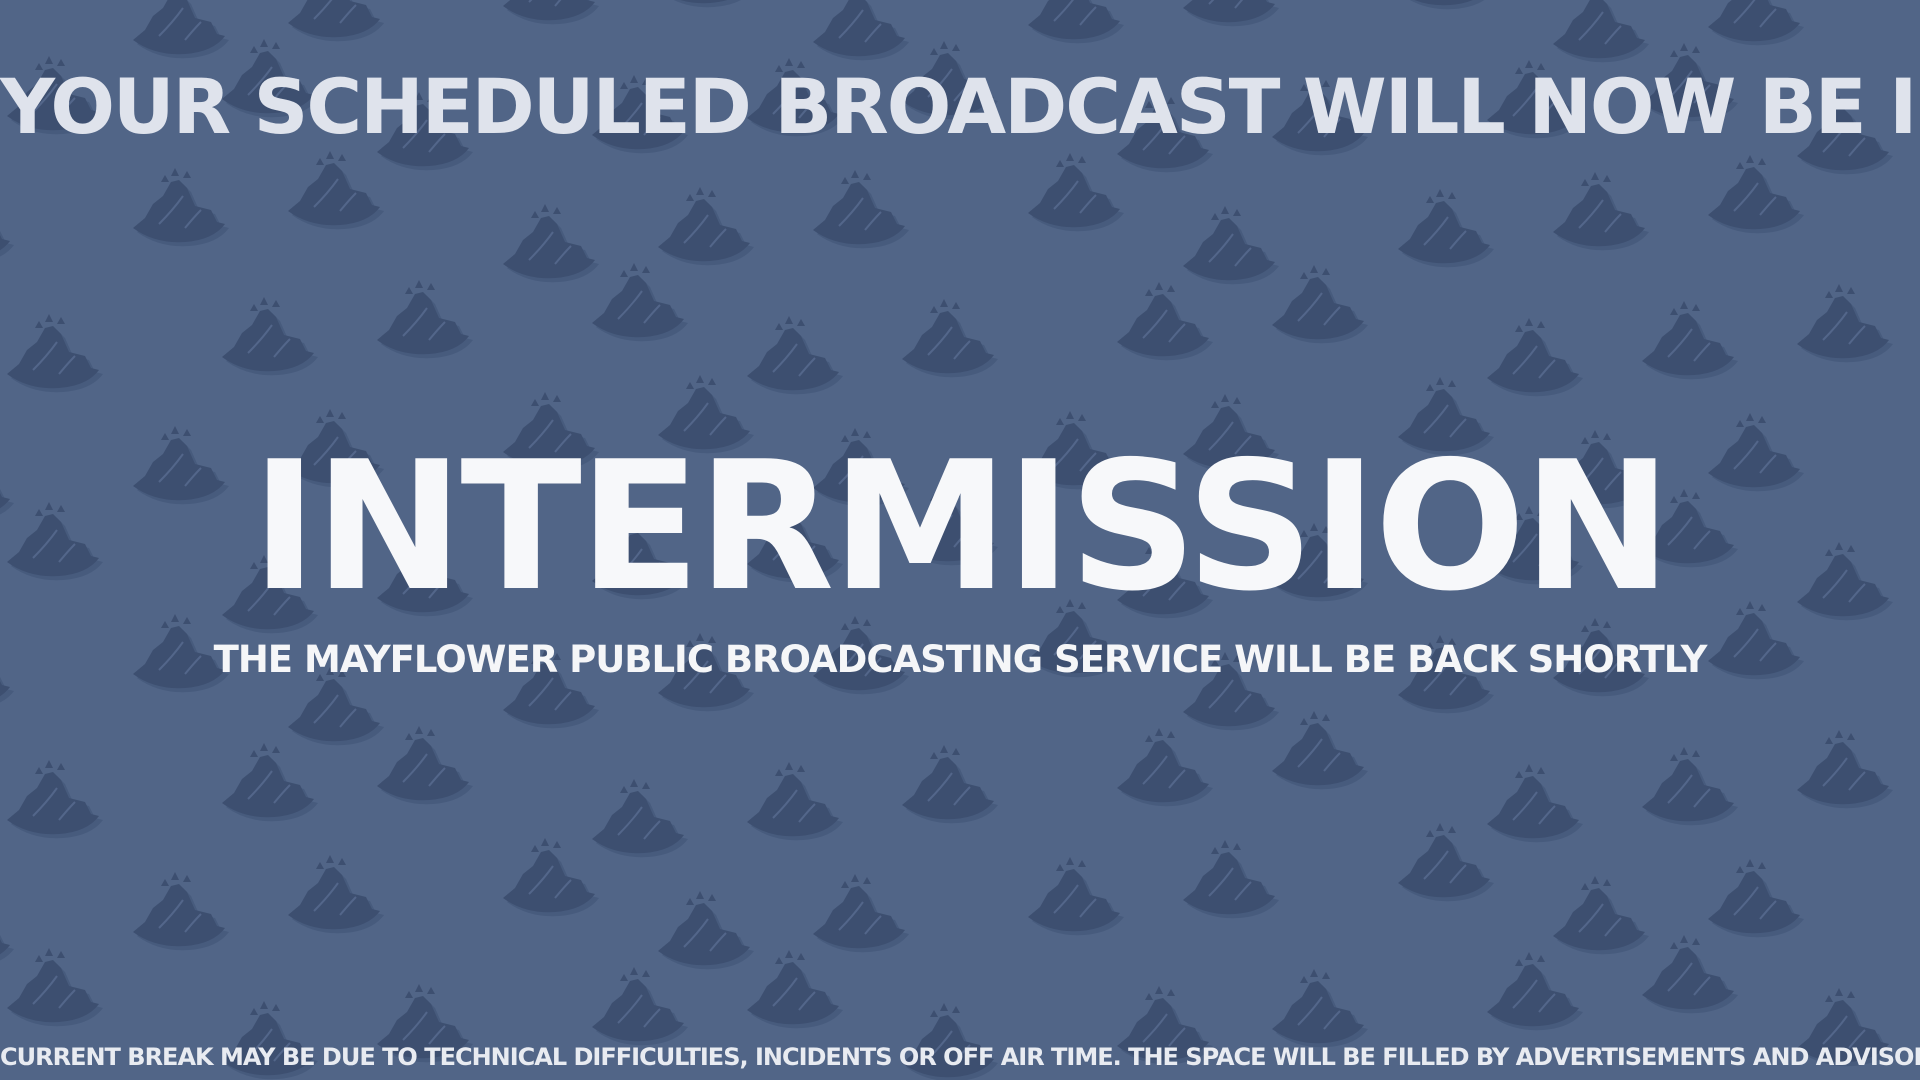 This screenshot has height=1080, width=1920. Describe the element at coordinates (961, 526) in the screenshot. I see `intermission-title: INTERMISSION` at that location.